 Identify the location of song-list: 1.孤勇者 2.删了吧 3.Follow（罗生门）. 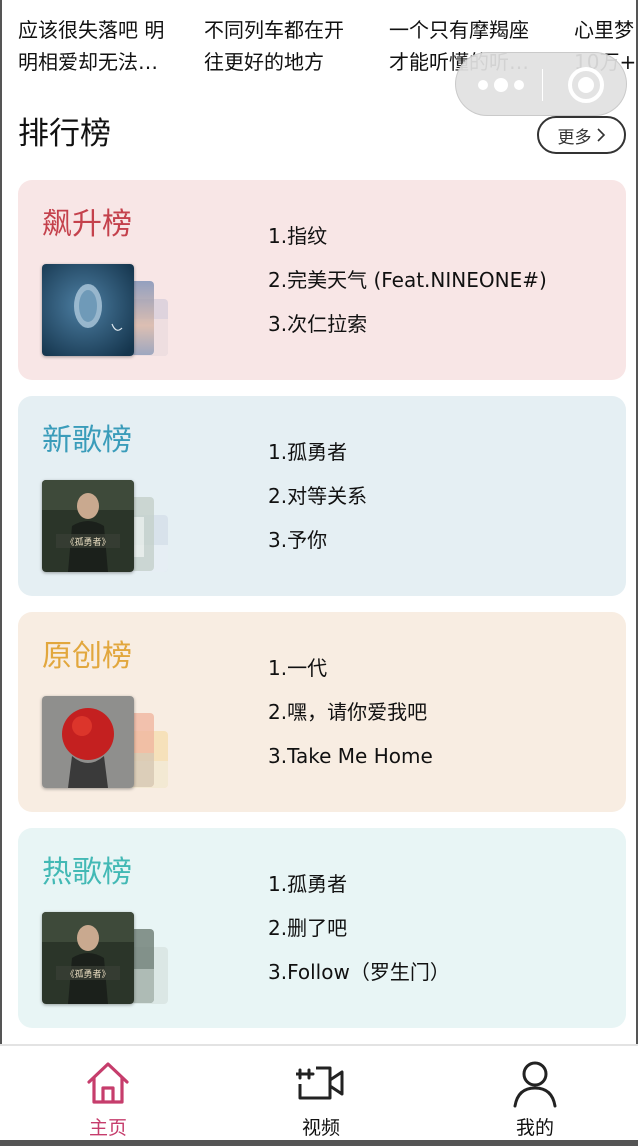
(359, 928).